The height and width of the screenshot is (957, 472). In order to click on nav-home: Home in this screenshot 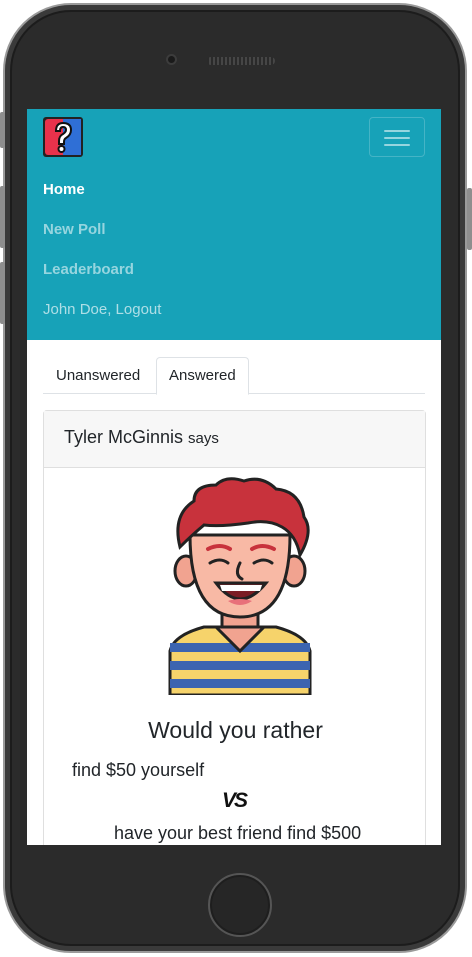, I will do `click(102, 201)`.